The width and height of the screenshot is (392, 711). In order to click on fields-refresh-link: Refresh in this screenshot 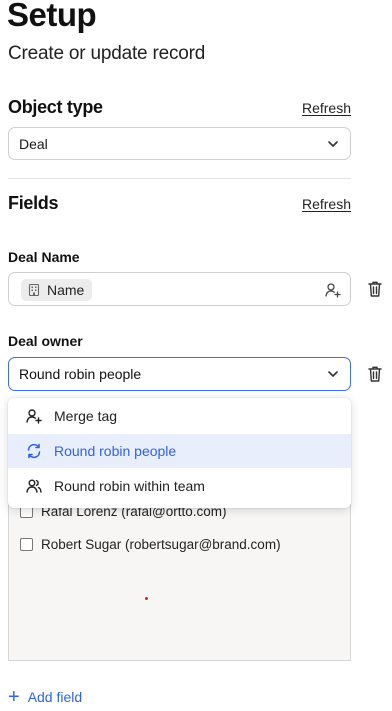, I will do `click(326, 204)`.